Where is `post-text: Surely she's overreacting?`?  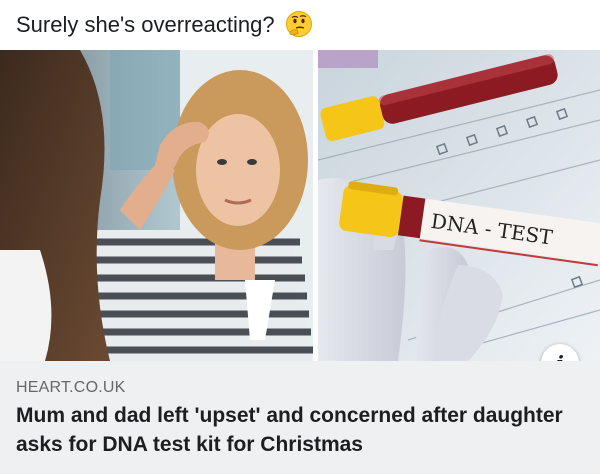 post-text: Surely she's overreacting? is located at coordinates (164, 25).